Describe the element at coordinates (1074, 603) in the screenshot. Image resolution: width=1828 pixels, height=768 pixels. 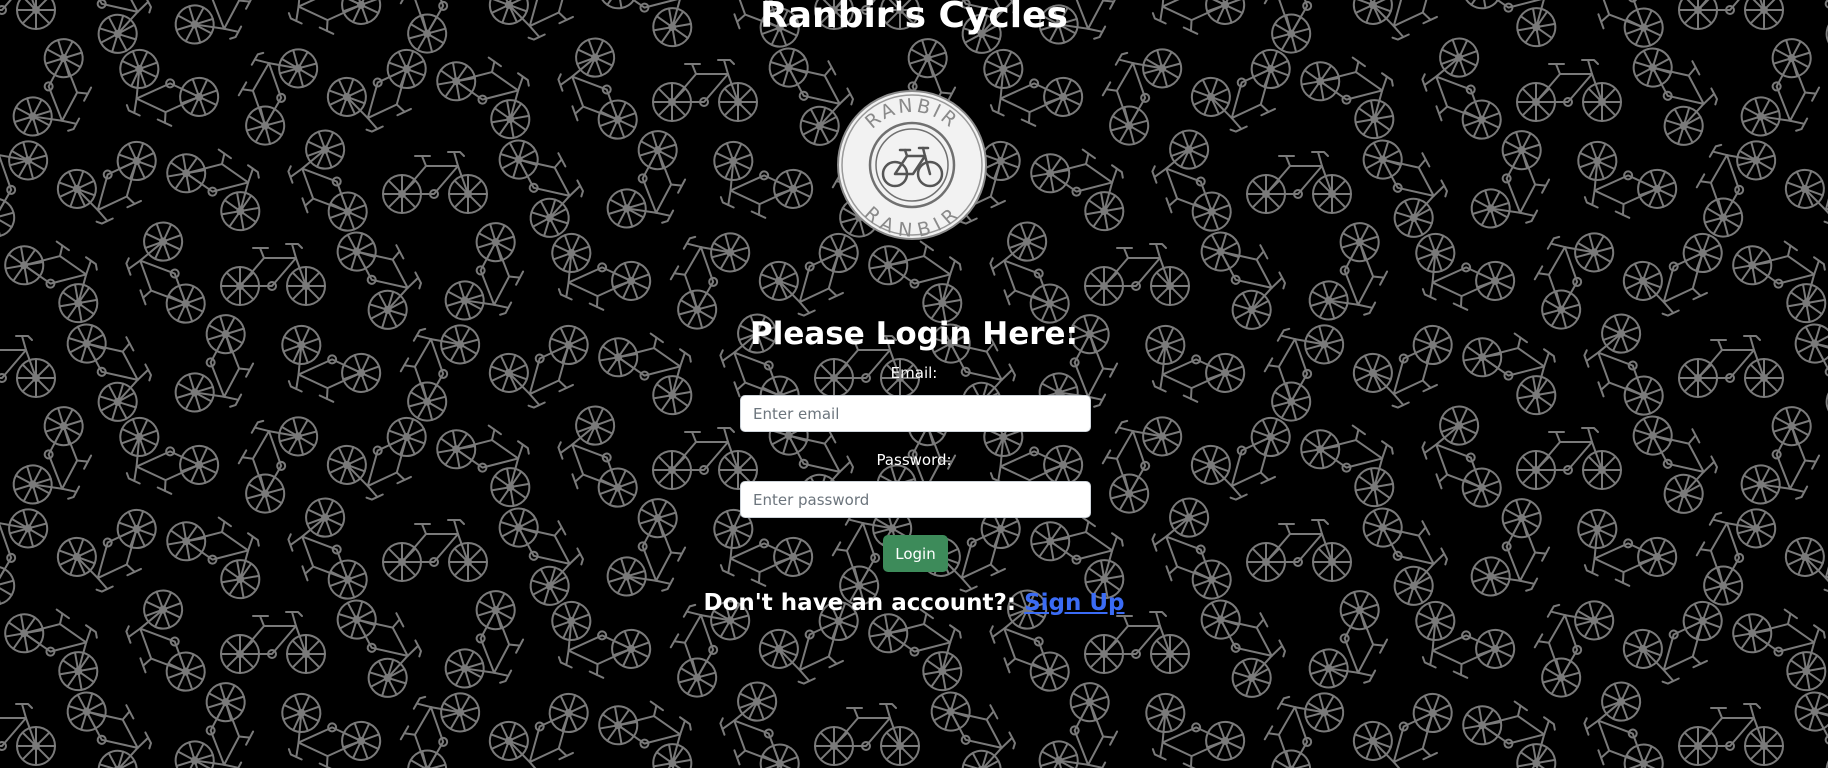
I see `sign-up-link: Sign Up` at that location.